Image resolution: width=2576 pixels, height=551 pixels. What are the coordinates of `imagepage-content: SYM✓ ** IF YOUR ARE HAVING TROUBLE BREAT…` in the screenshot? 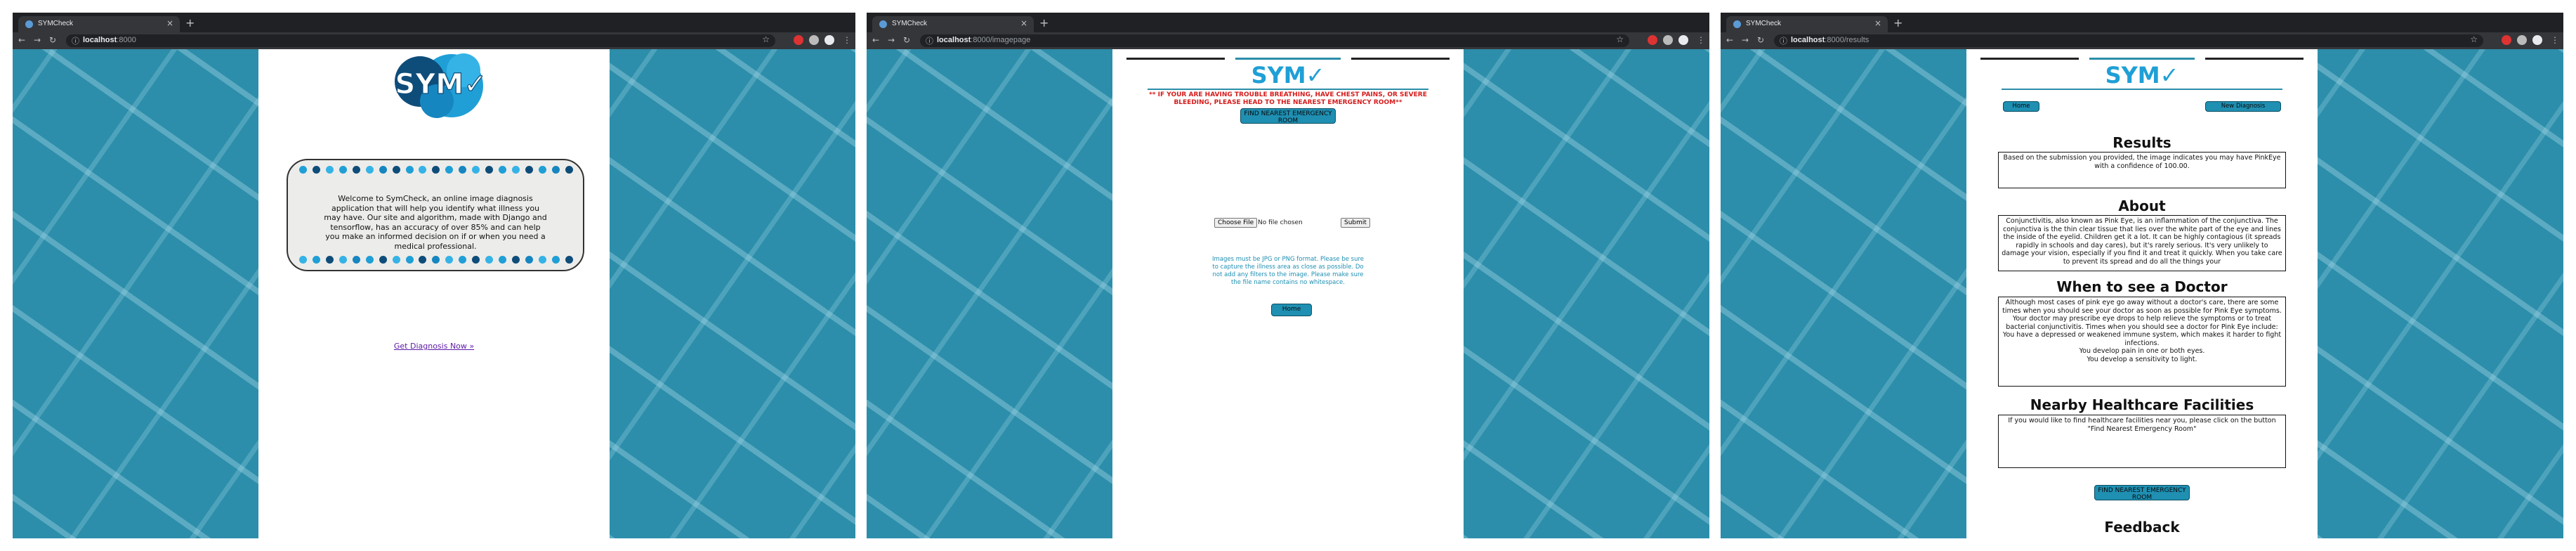 It's located at (1288, 293).